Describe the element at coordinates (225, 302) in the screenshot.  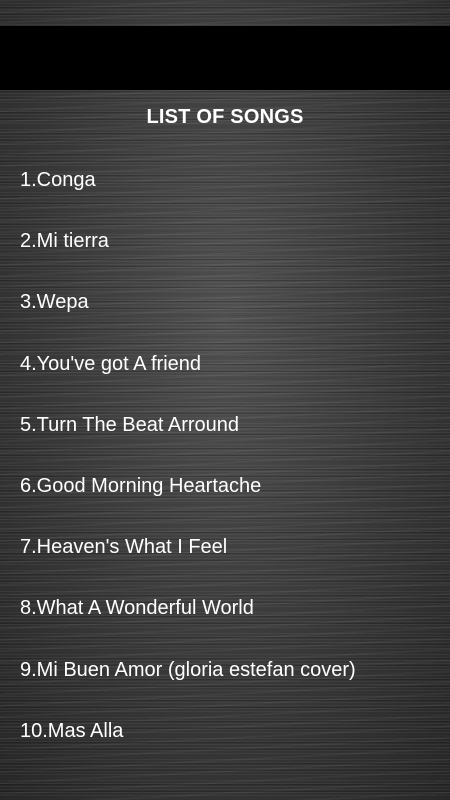
I see `song-item-3: 3.Wepa` at that location.